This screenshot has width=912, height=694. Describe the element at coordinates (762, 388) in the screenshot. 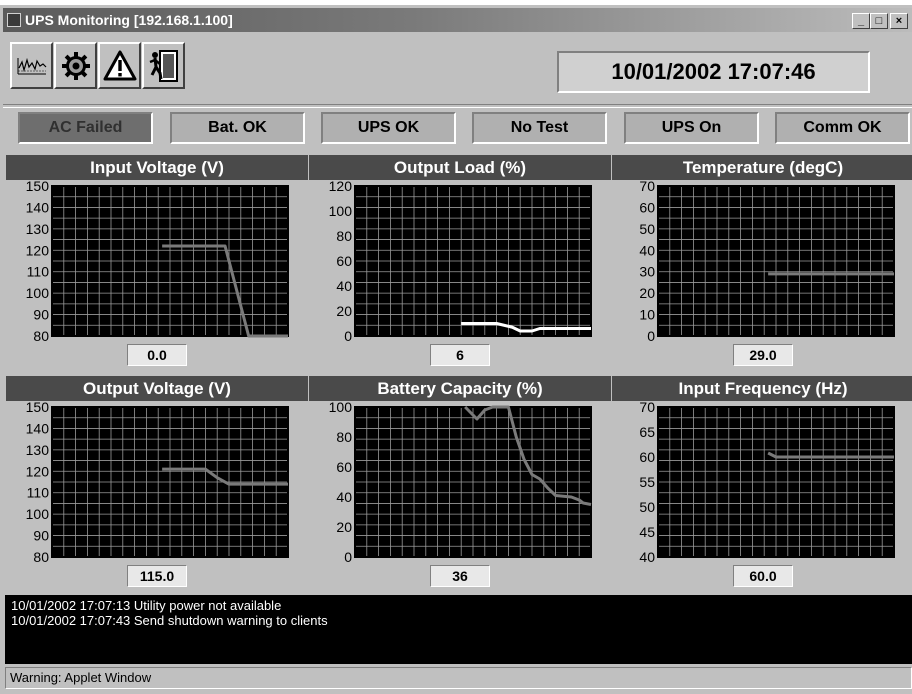

I see `chart-title: Input Frequency (Hz)` at that location.